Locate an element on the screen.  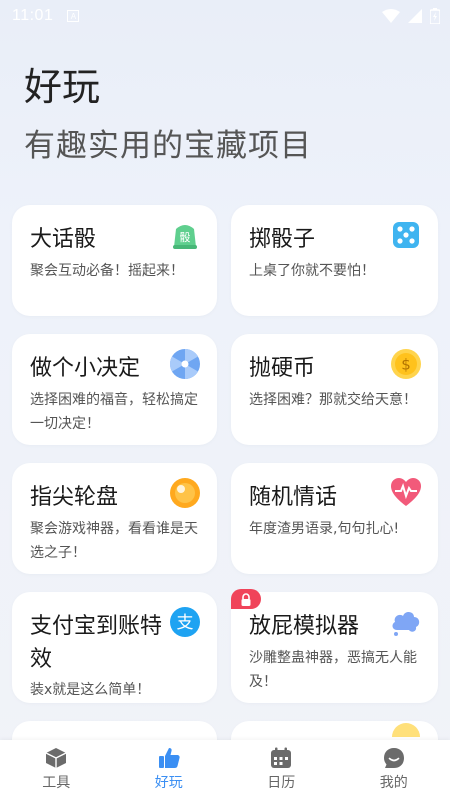
cloud-icon is located at coordinates (406, 623).